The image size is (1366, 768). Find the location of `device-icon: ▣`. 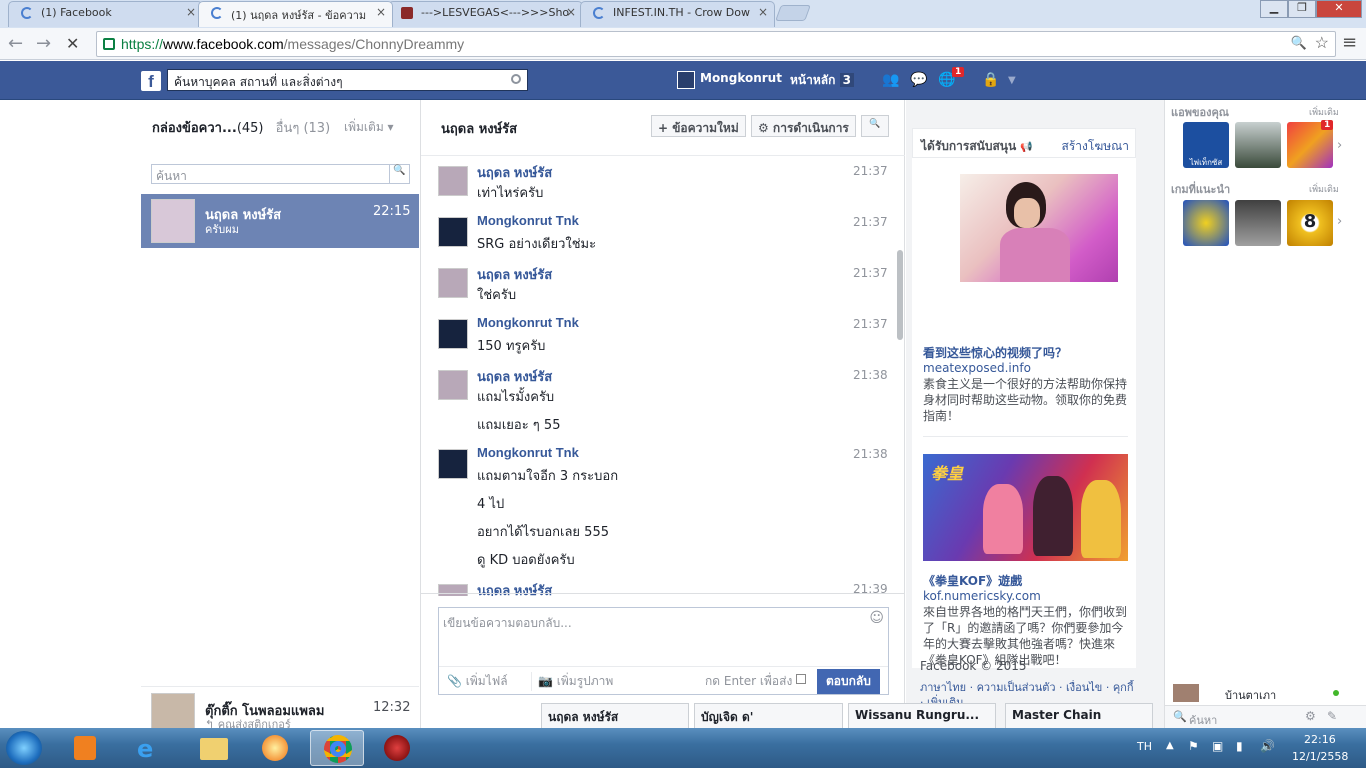

device-icon: ▣ is located at coordinates (1217, 746).